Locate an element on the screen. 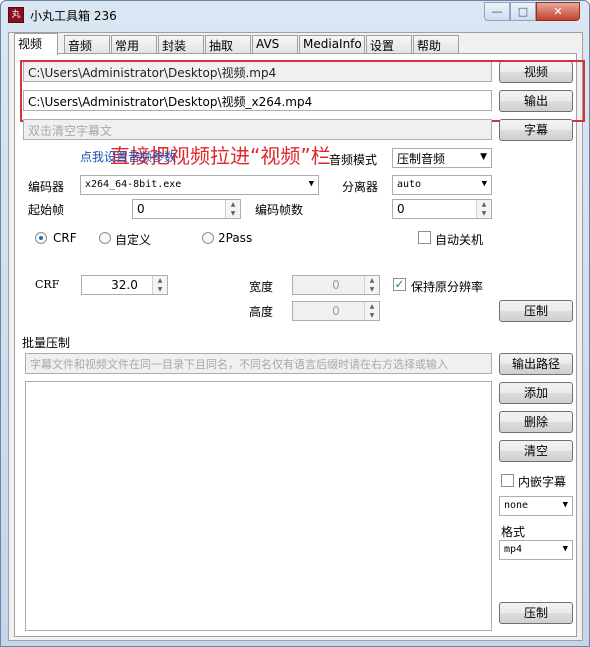  app-icon: 丸 is located at coordinates (16, 15).